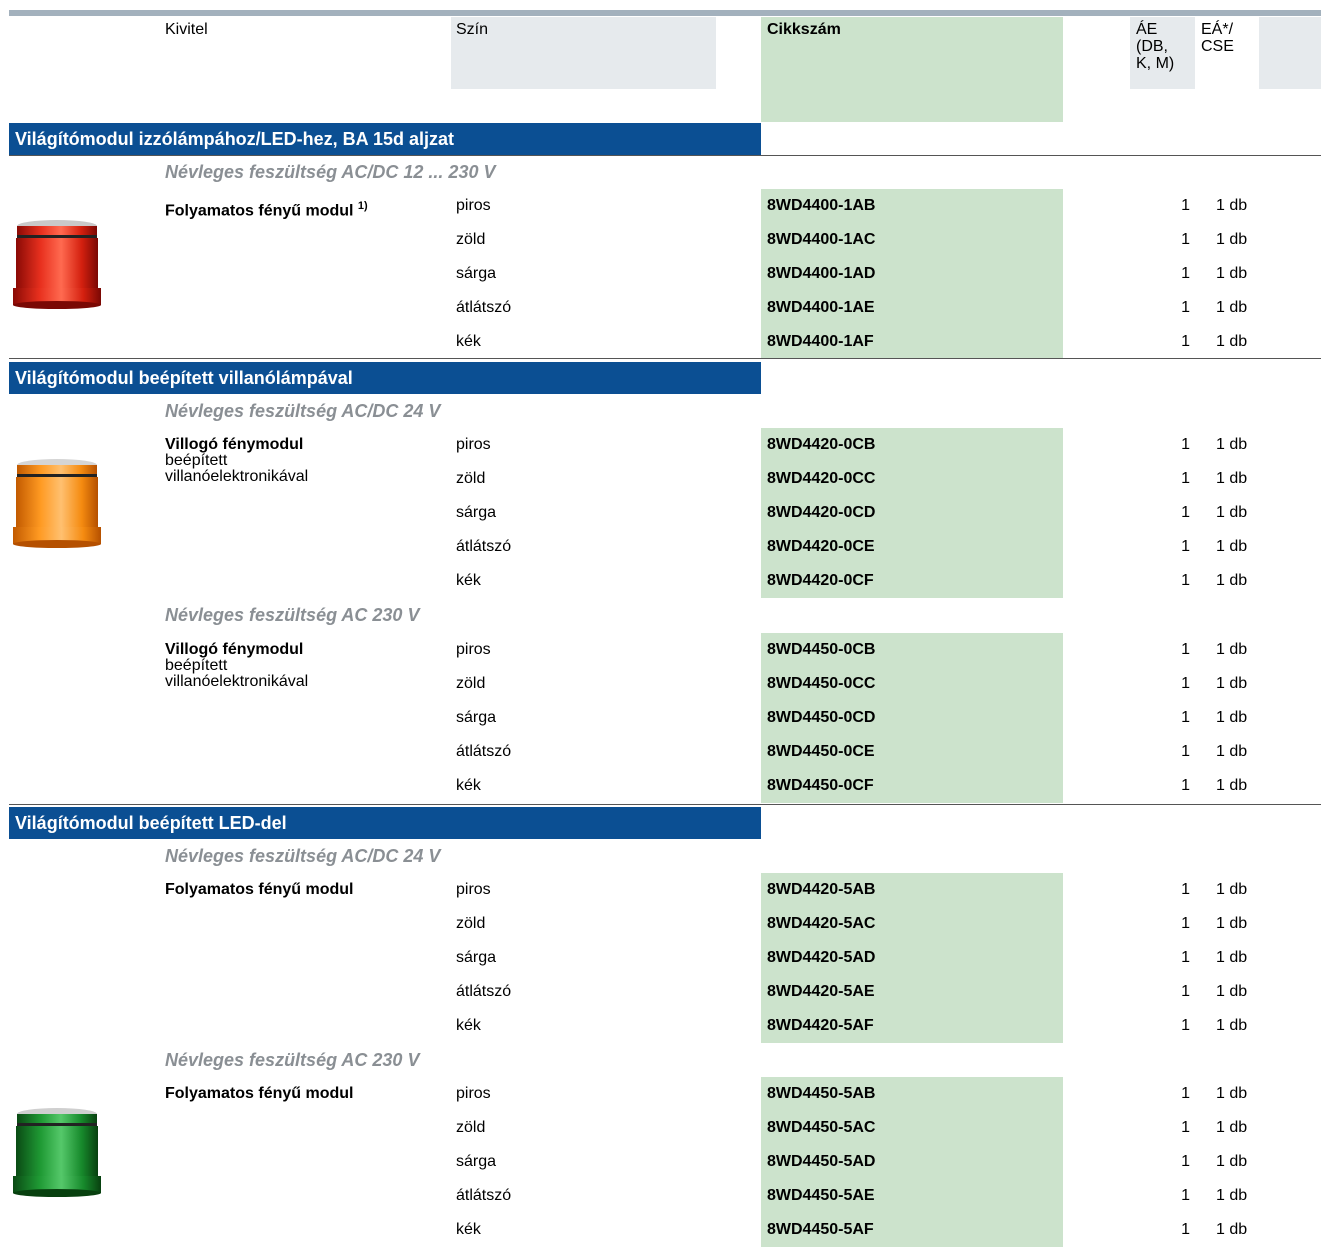 This screenshot has width=1321, height=1247. I want to click on table-row: sárga 8WD4450-0CD 1 1 db, so click(660, 718).